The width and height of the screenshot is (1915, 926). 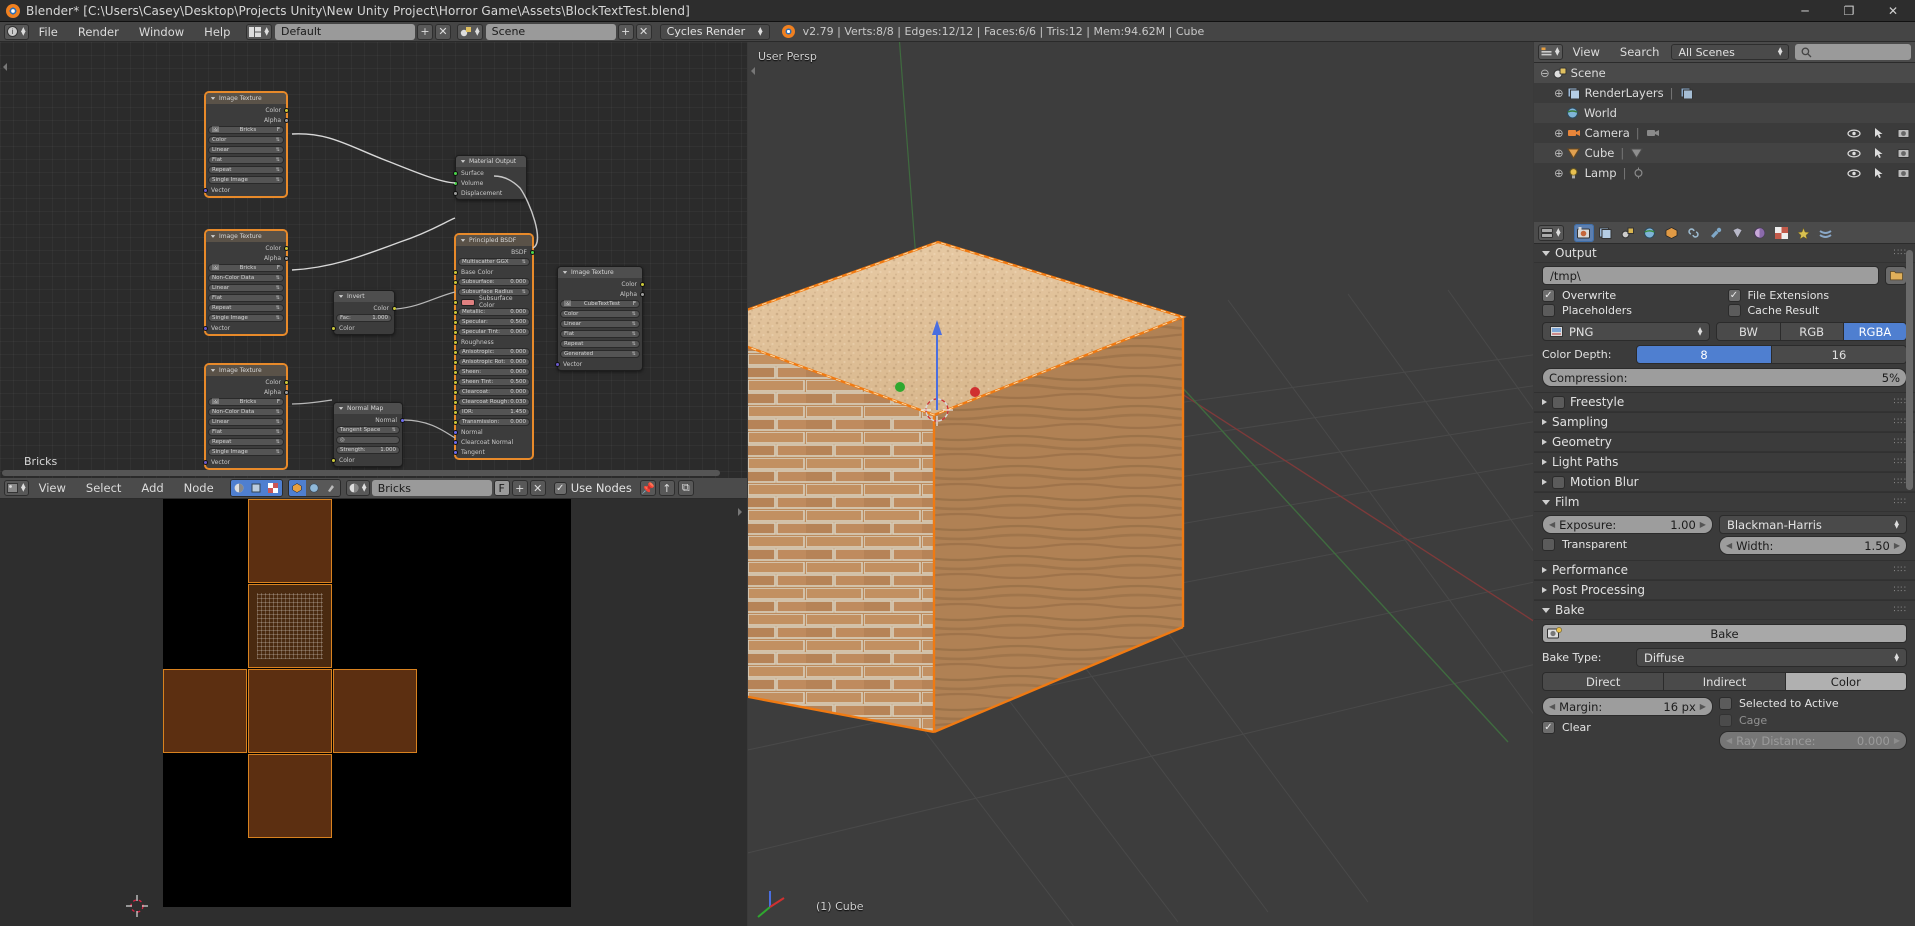 I want to click on node-value-slider: Metallic: 0.000, so click(x=494, y=312).